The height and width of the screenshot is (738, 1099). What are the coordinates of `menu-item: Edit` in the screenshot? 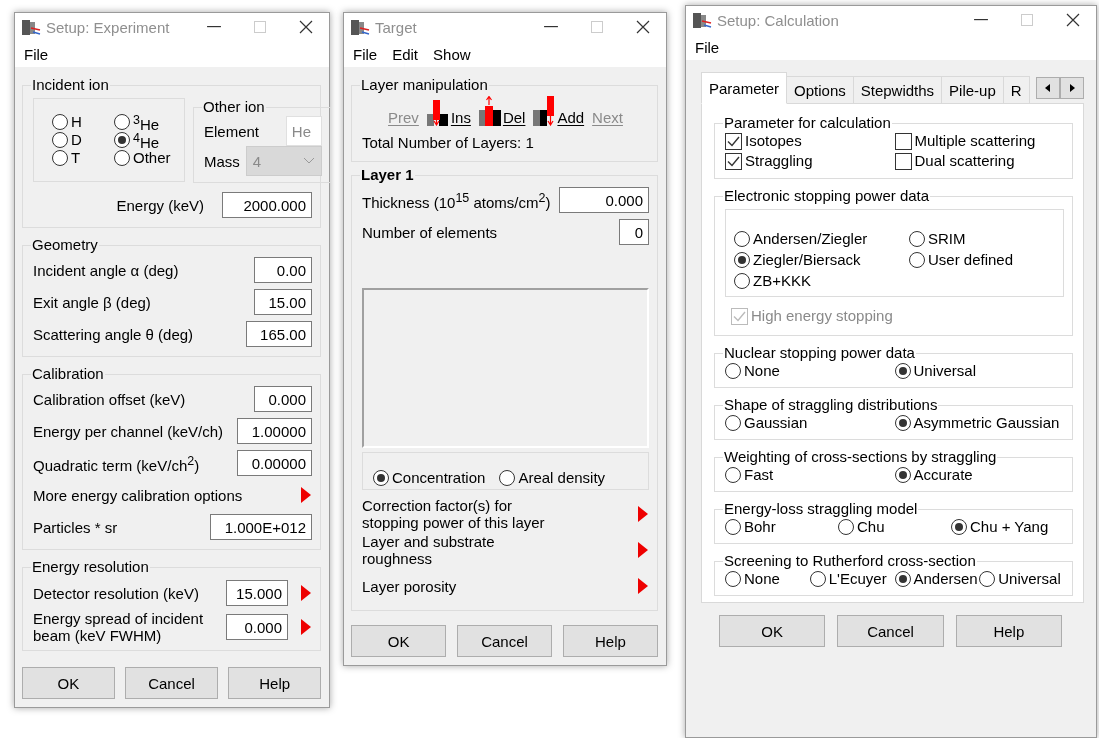 It's located at (405, 54).